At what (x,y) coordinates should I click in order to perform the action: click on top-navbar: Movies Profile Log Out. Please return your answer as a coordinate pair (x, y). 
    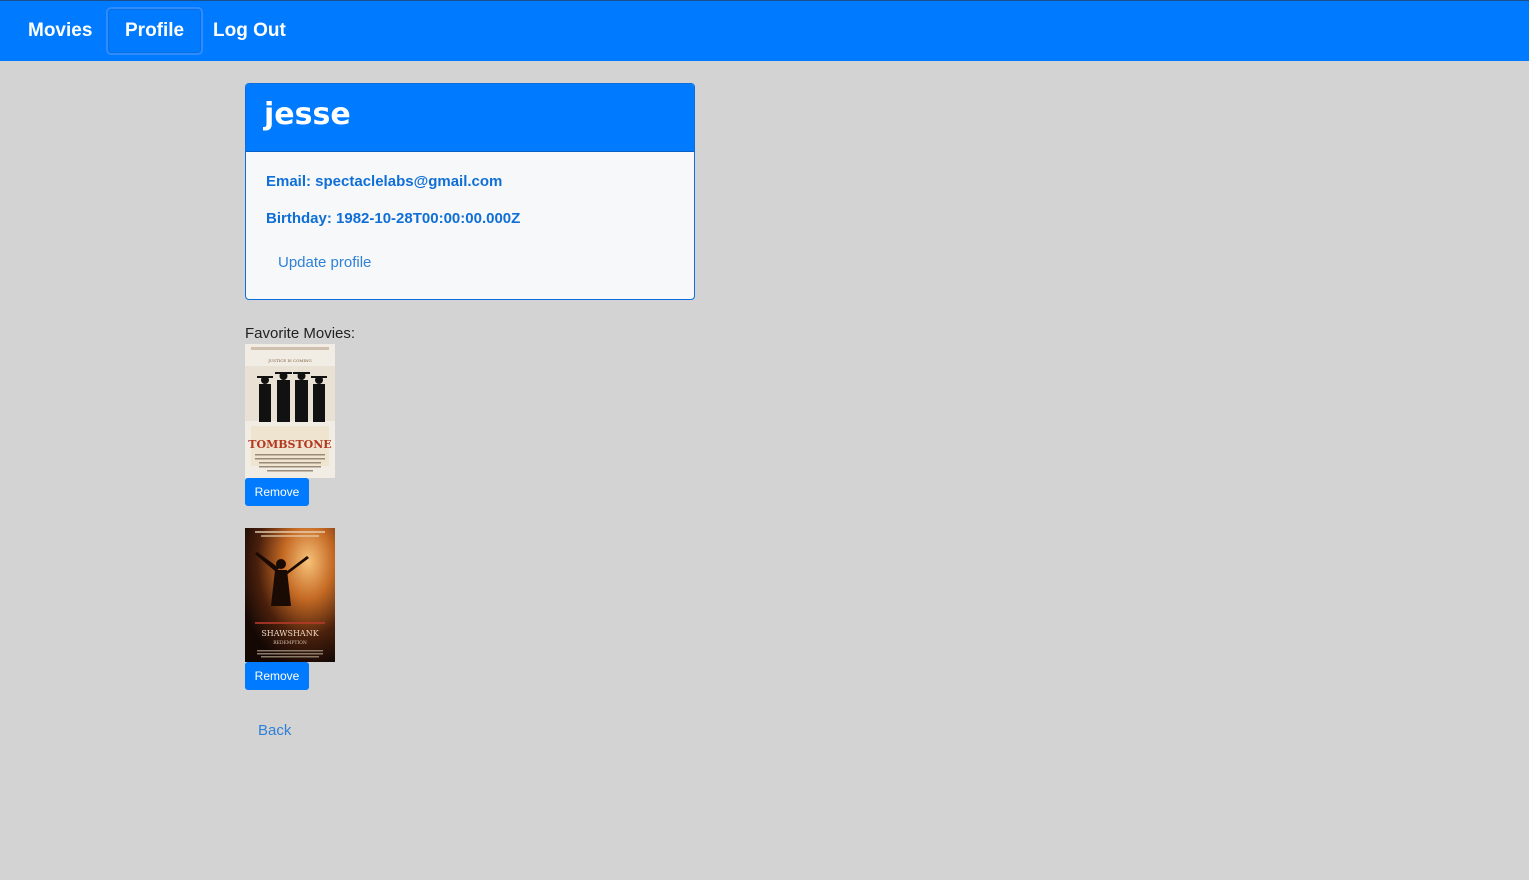
    Looking at the image, I should click on (764, 30).